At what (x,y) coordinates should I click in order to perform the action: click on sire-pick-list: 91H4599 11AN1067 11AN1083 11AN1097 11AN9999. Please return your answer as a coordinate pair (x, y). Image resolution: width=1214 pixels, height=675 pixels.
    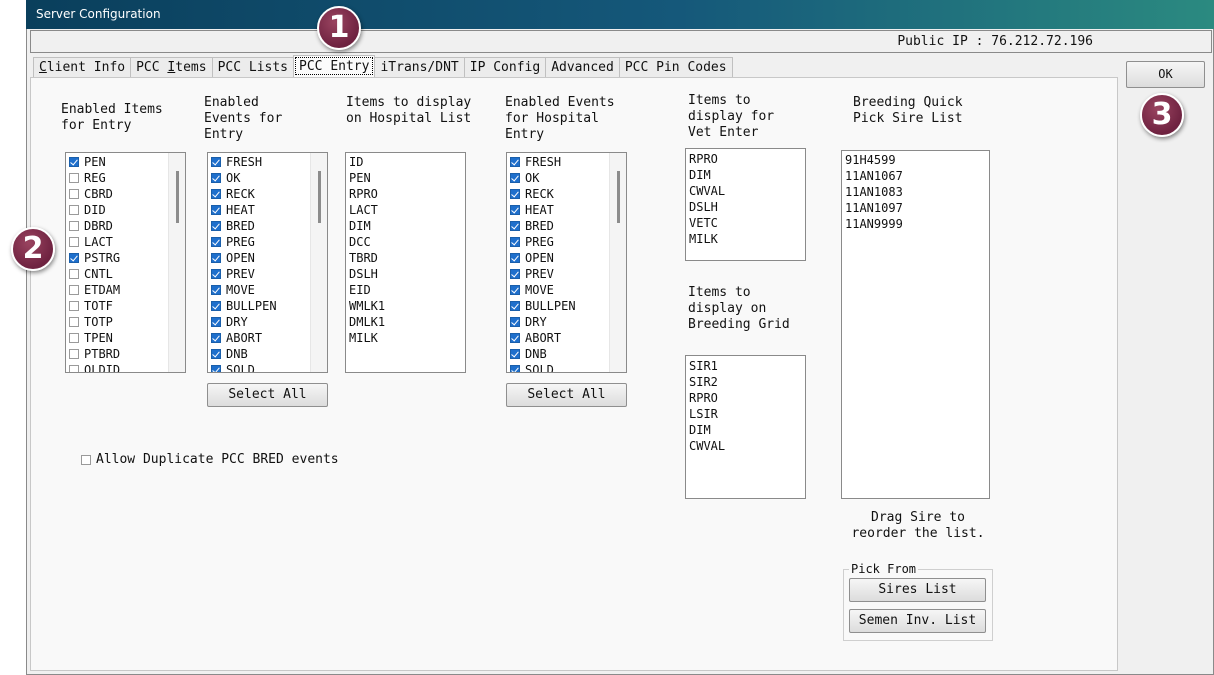
    Looking at the image, I should click on (915, 324).